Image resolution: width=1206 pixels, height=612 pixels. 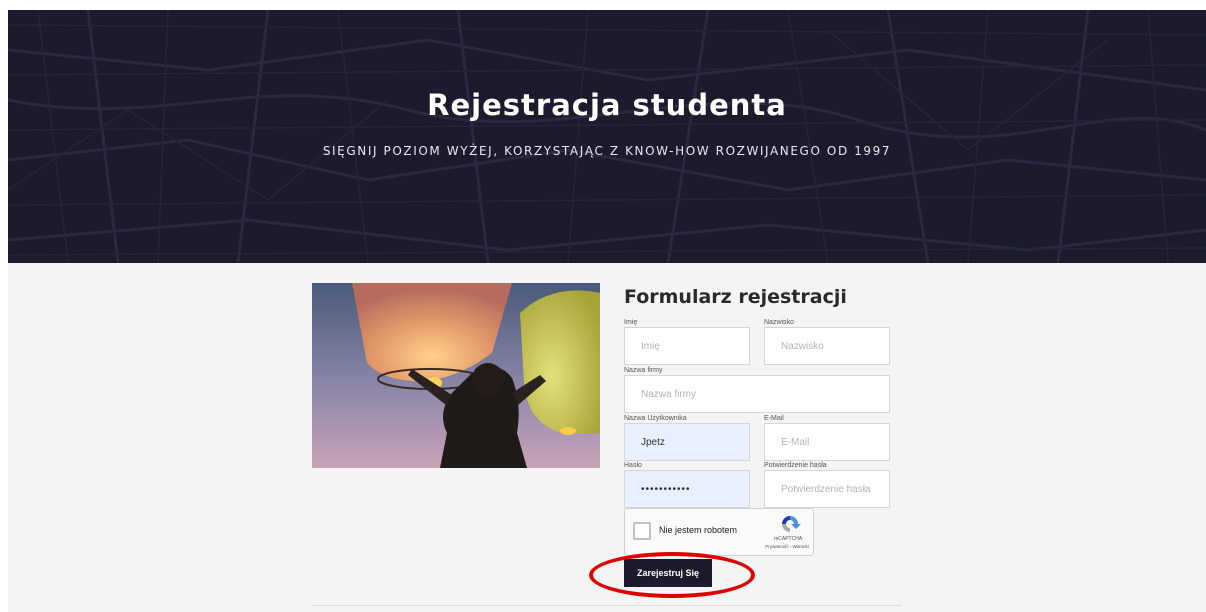 I want to click on lanterns-photo, so click(x=456, y=375).